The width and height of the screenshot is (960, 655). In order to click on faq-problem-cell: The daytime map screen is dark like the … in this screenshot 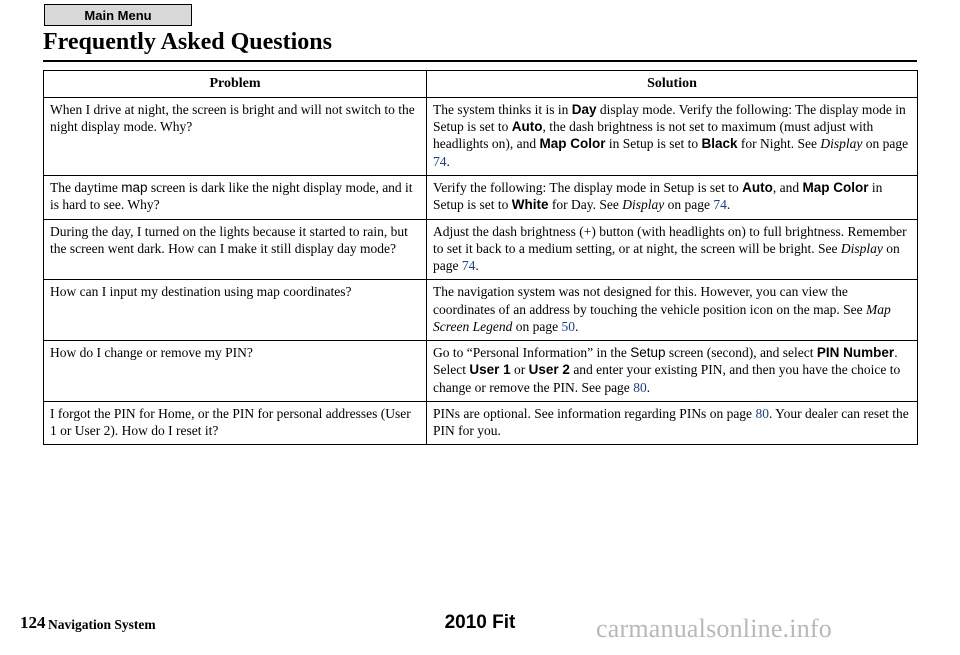, I will do `click(235, 197)`.